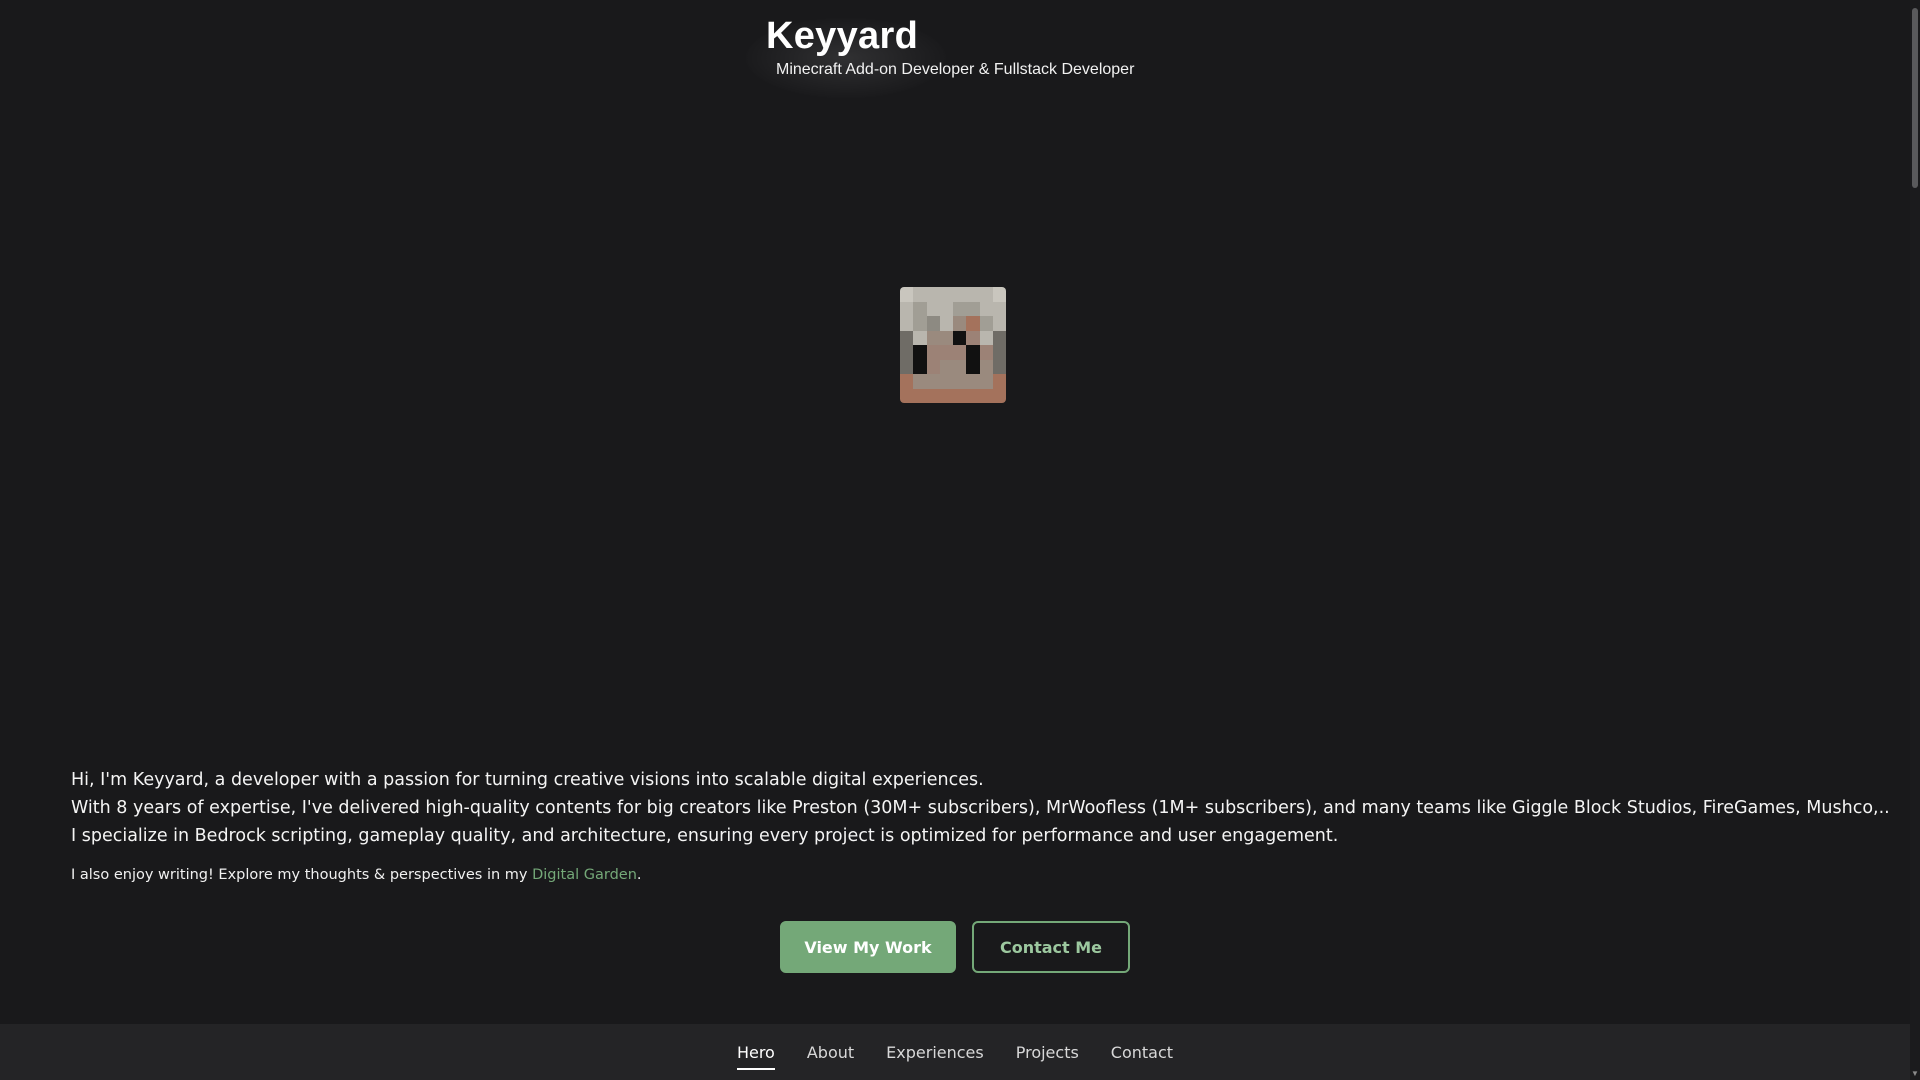 This screenshot has width=1920, height=1080. What do you see at coordinates (755, 1054) in the screenshot?
I see `nav-item-hero: Hero` at bounding box center [755, 1054].